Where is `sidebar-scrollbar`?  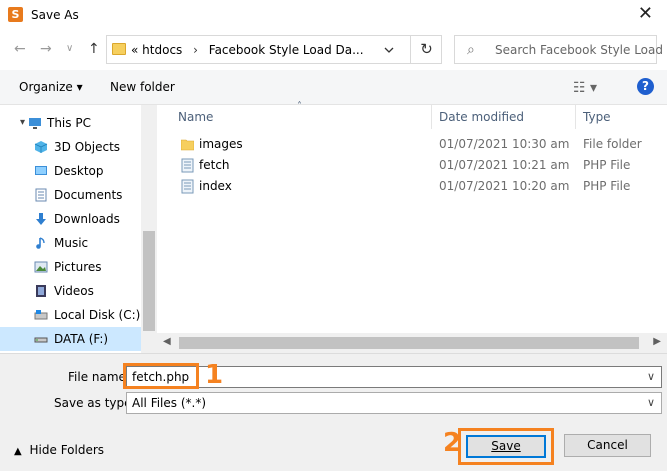 sidebar-scrollbar is located at coordinates (149, 229).